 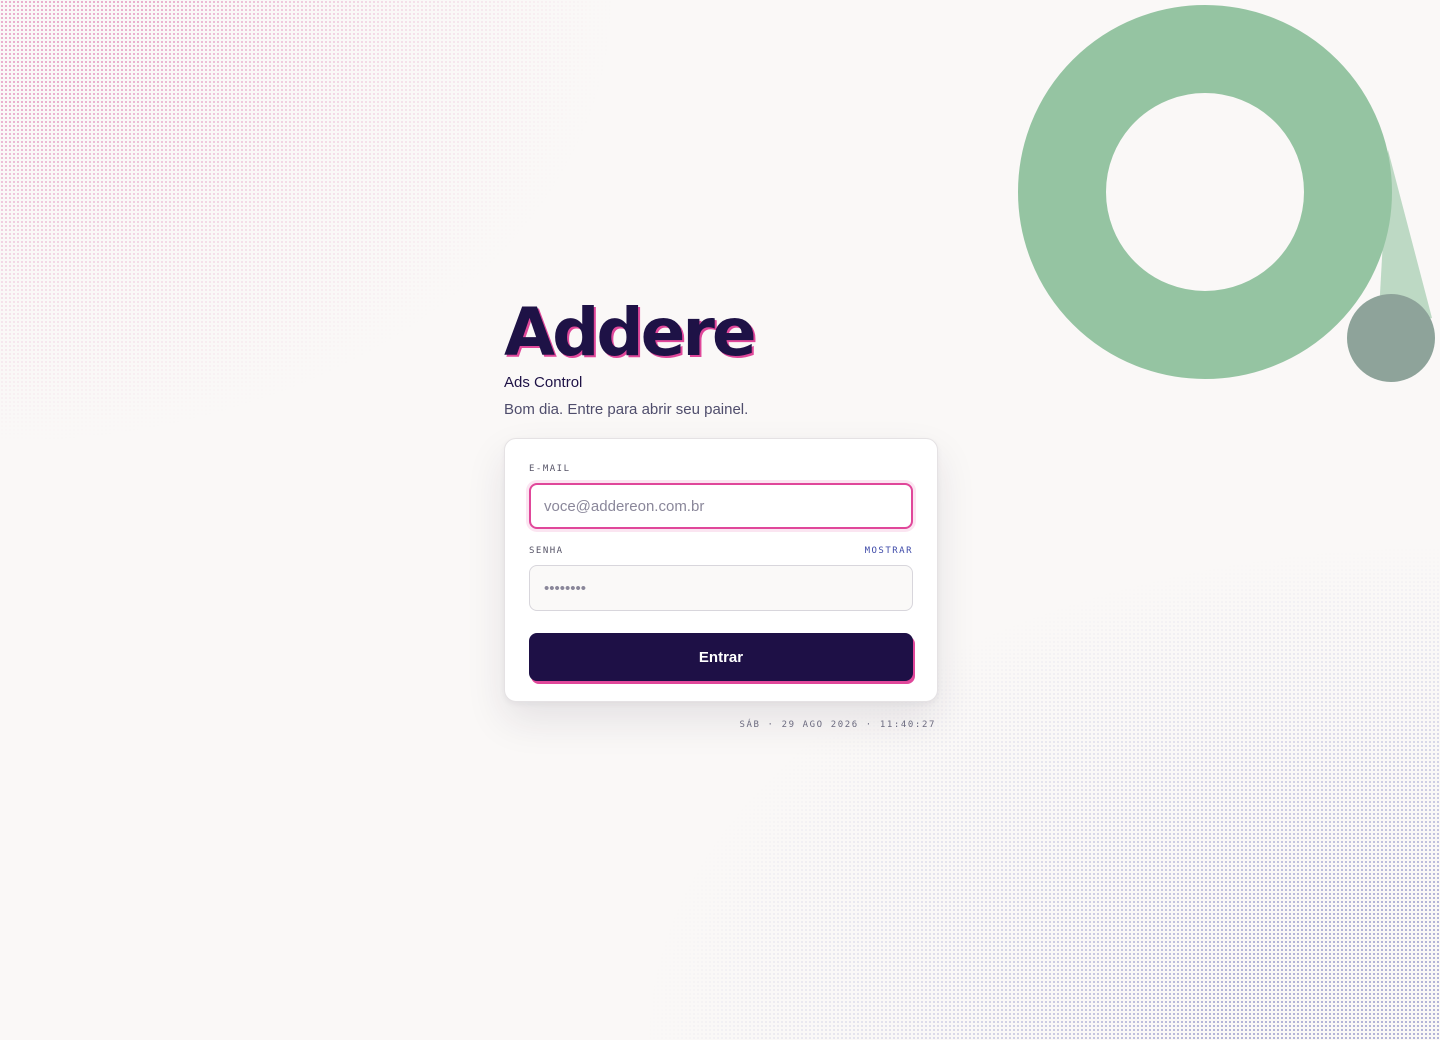 I want to click on app-name: Ads Control, so click(x=543, y=382).